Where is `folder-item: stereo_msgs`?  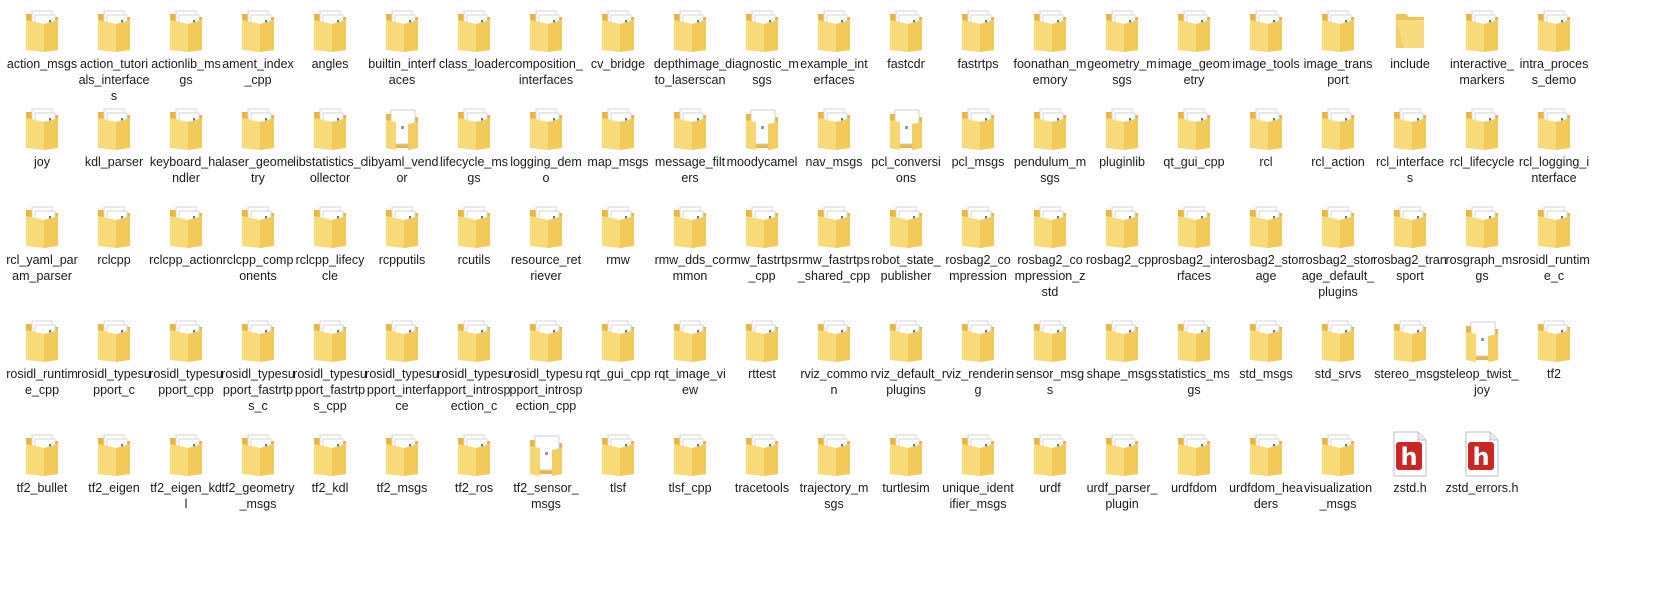 folder-item: stereo_msgs is located at coordinates (1410, 349).